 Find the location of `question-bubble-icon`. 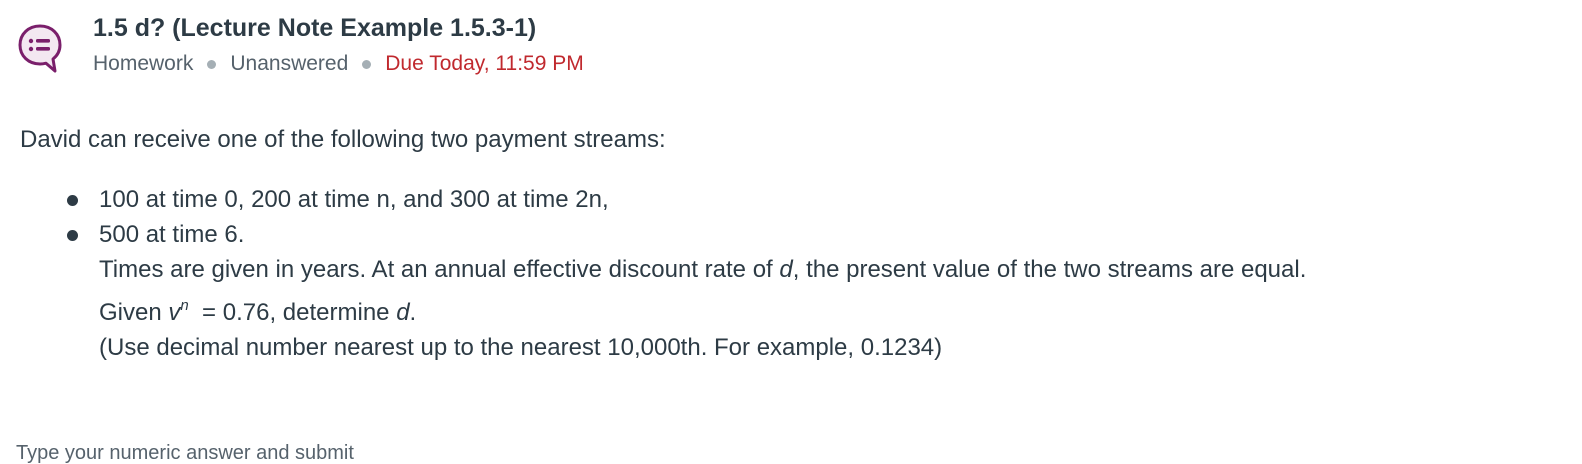

question-bubble-icon is located at coordinates (40, 48).